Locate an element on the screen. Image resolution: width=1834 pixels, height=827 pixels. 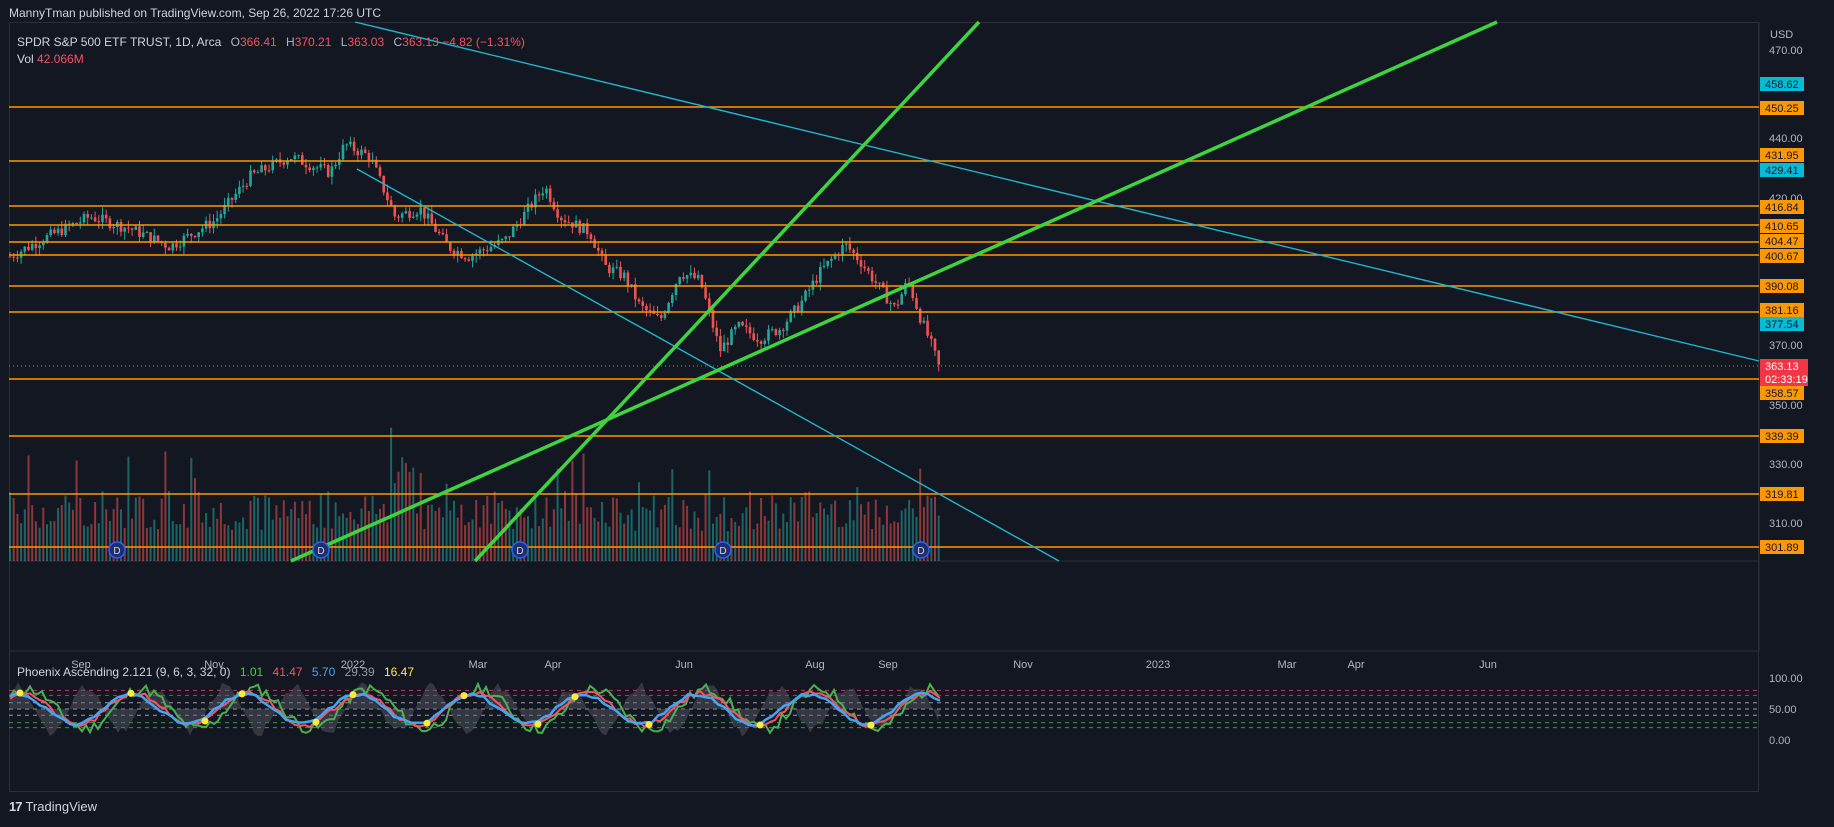
oscillator-tick-label: 100.00 is located at coordinates (1786, 679).